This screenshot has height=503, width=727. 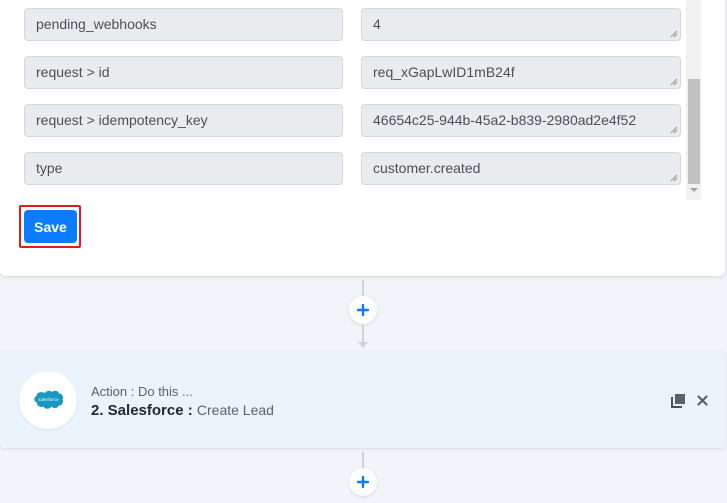 I want to click on field-label: request > idempotency_key, so click(x=183, y=120).